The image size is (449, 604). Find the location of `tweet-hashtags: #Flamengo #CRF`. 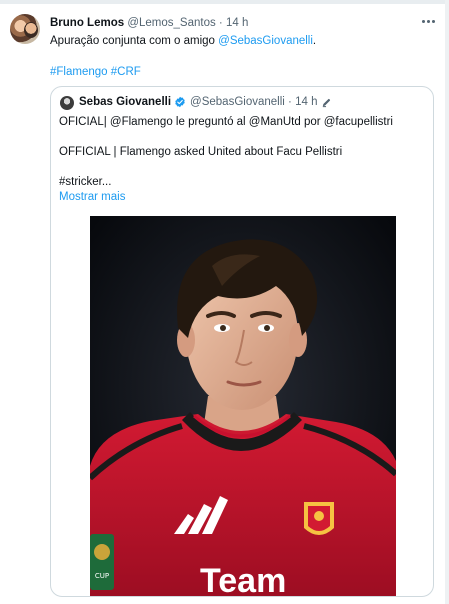

tweet-hashtags: #Flamengo #CRF is located at coordinates (95, 72).